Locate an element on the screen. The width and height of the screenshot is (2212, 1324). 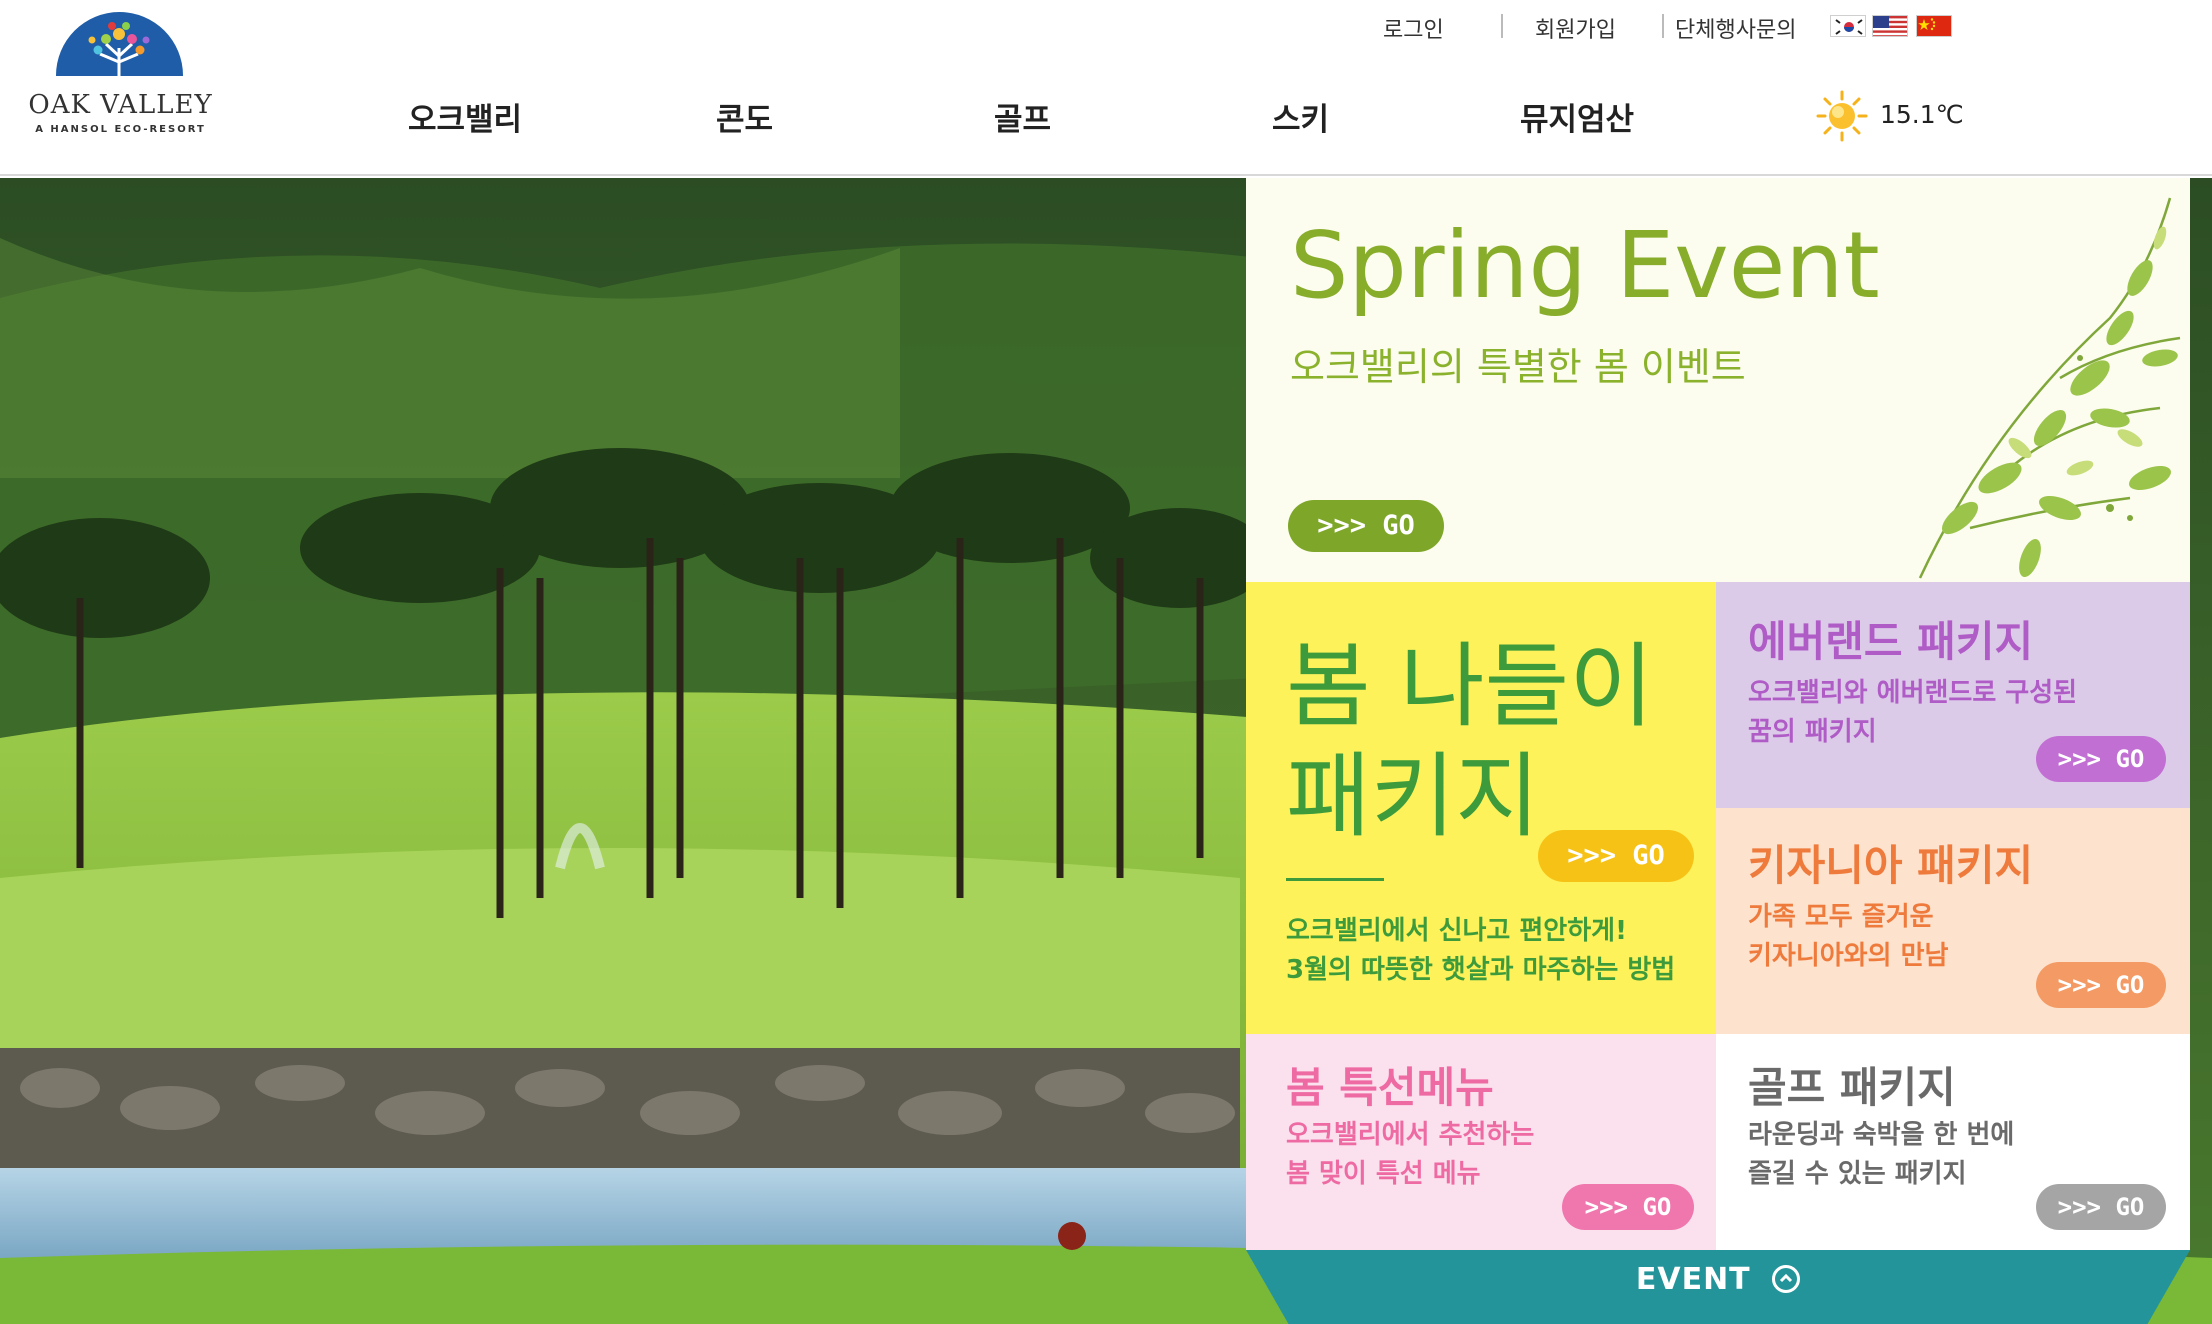
oak-valley-logo: OAK VALLEY A HANSOL ECO-RESORT is located at coordinates (120, 77).